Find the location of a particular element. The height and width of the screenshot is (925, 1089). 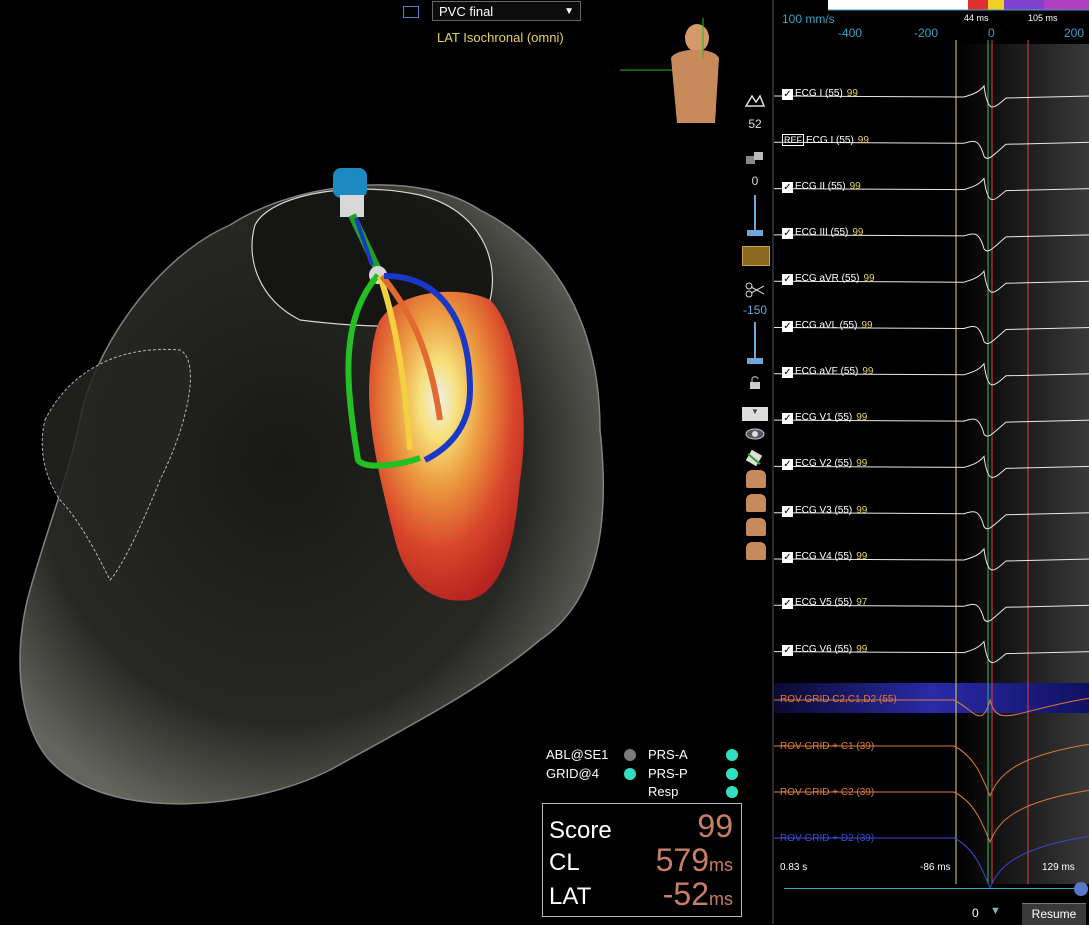

cl-readout: 579ms is located at coordinates (694, 860).